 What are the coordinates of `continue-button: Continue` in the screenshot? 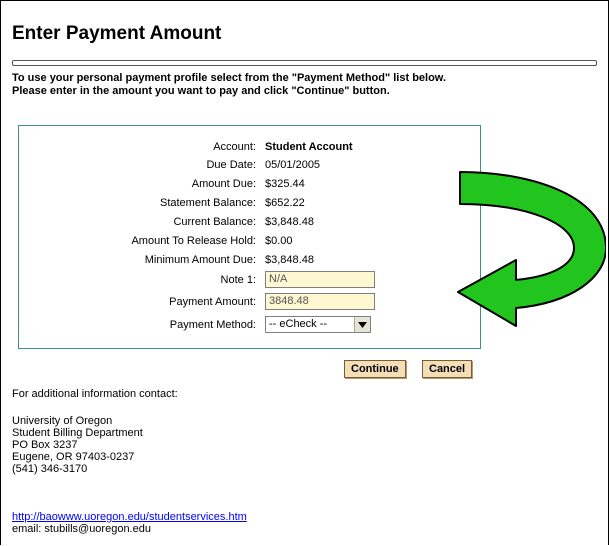 It's located at (375, 369).